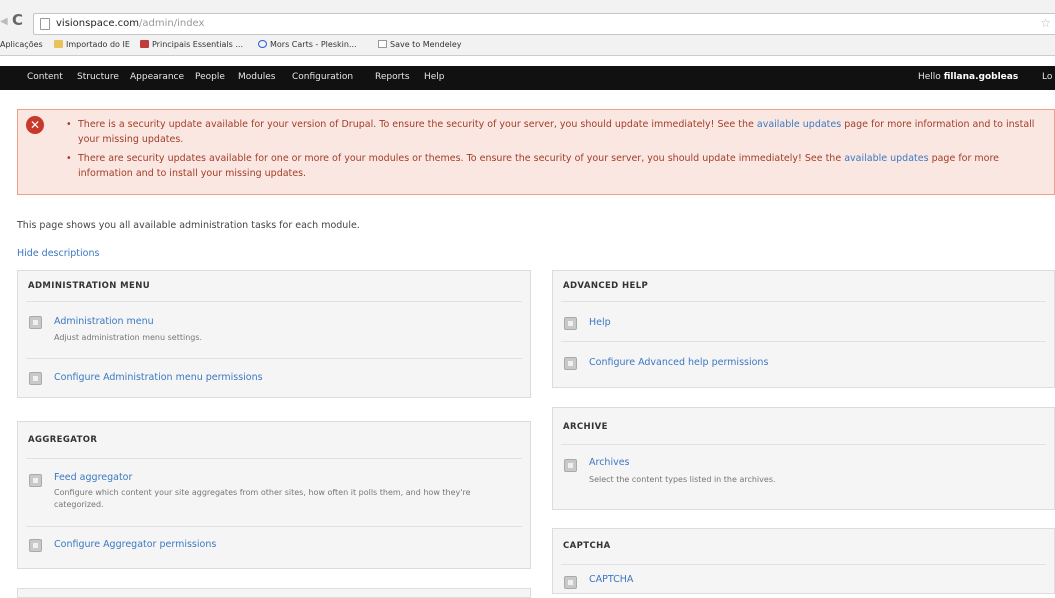 The width and height of the screenshot is (1055, 598). I want to click on url-path: /admin/index, so click(172, 23).